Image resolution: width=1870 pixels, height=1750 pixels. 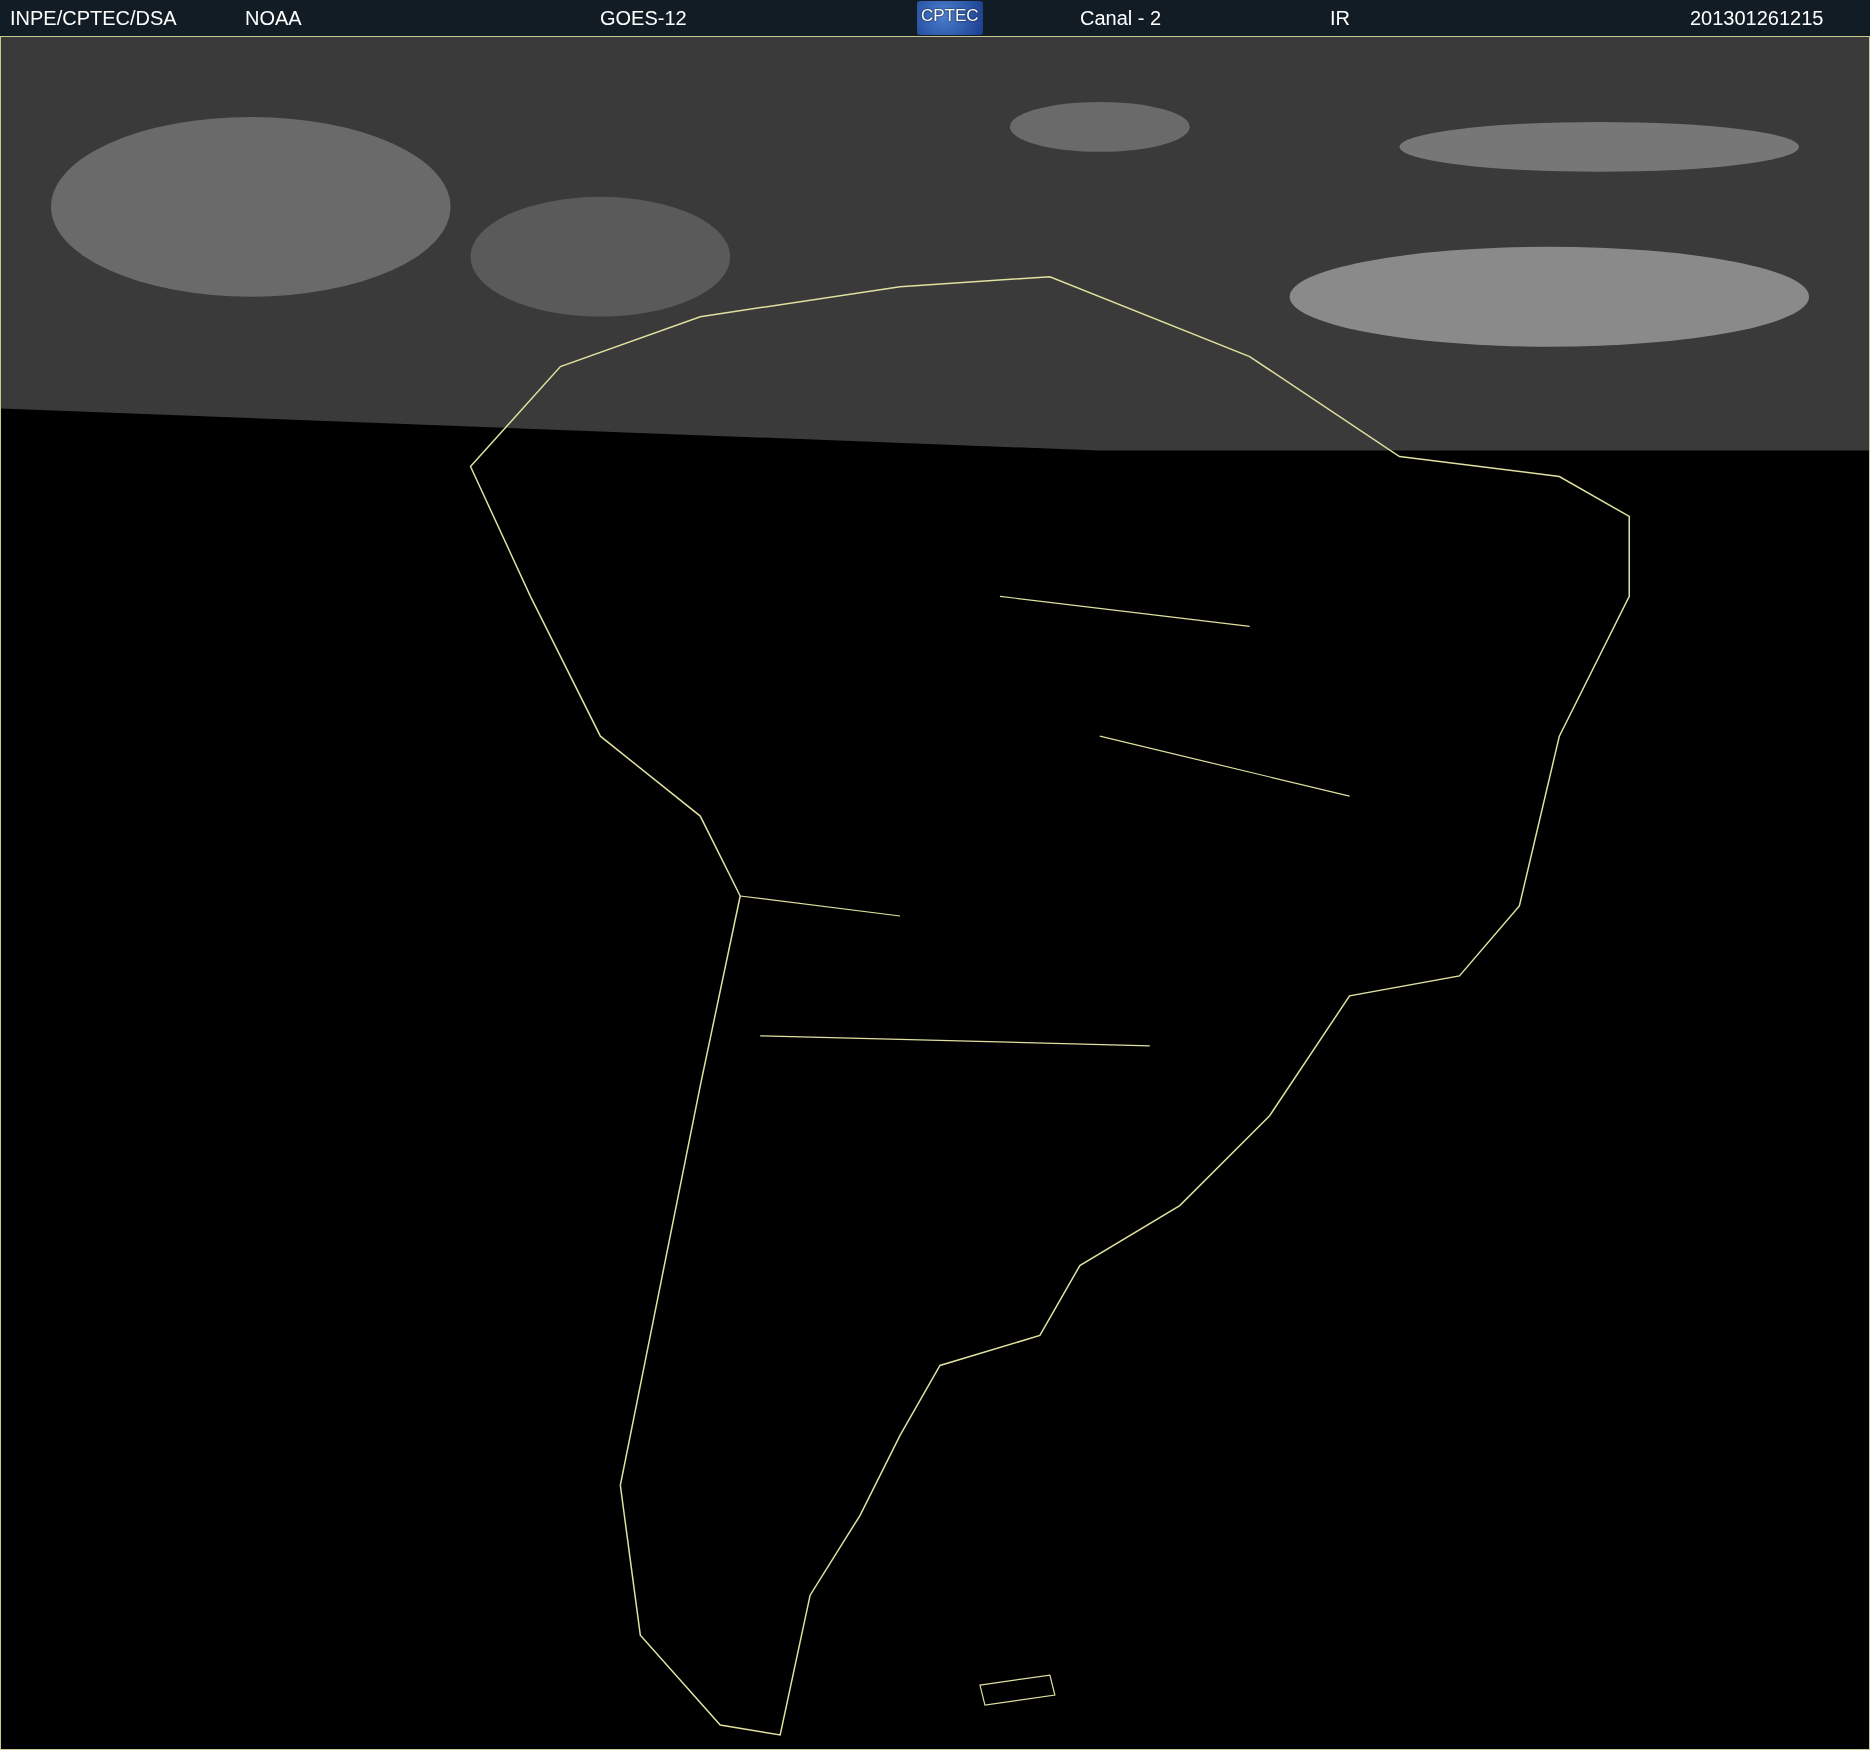 What do you see at coordinates (1121, 18) in the screenshot?
I see `header-label: Canal - 2` at bounding box center [1121, 18].